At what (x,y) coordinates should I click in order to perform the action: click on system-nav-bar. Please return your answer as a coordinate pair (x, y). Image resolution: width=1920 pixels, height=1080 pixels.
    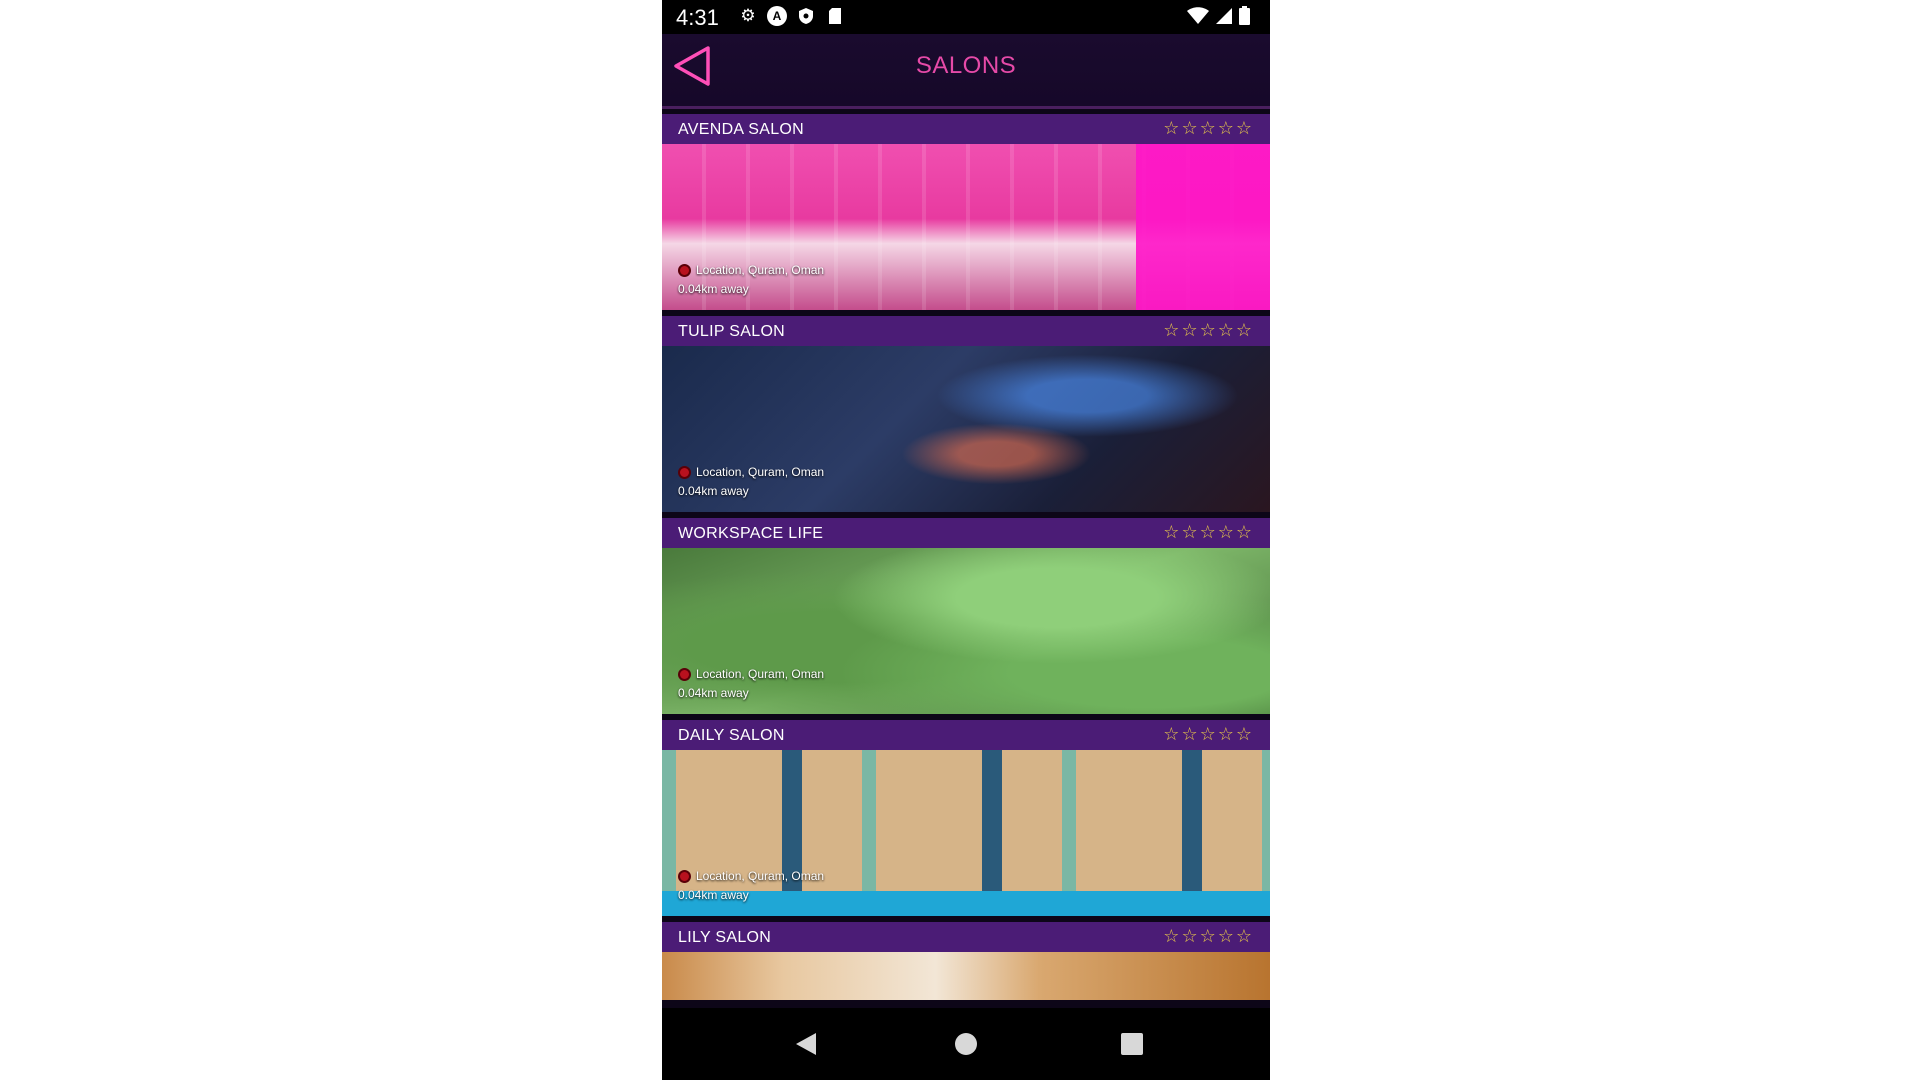
    Looking at the image, I should click on (966, 1044).